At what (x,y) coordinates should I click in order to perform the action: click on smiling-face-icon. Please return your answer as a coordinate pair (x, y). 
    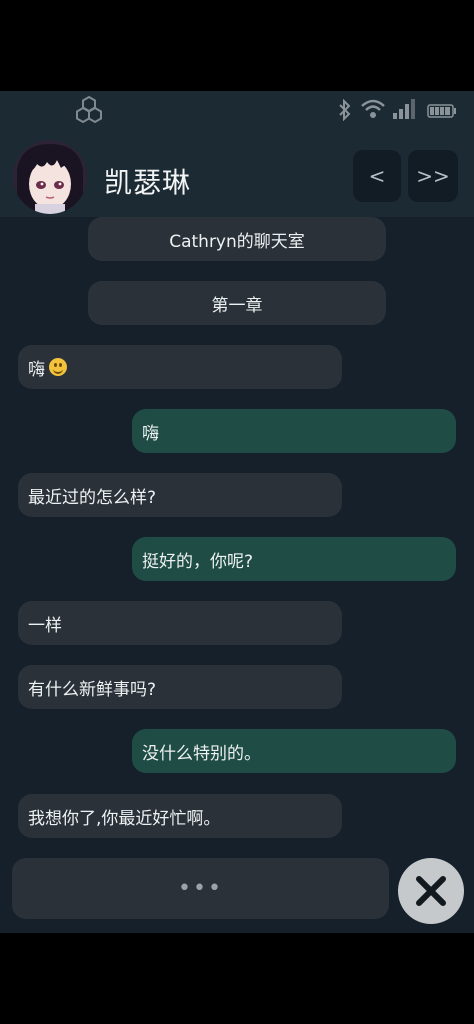
    Looking at the image, I should click on (58, 367).